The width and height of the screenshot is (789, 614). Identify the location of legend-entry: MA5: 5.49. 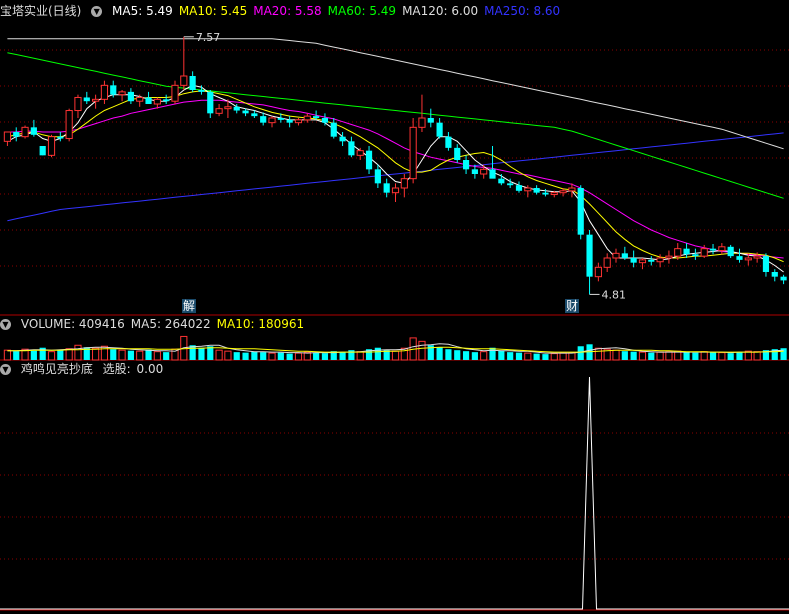
(142, 11).